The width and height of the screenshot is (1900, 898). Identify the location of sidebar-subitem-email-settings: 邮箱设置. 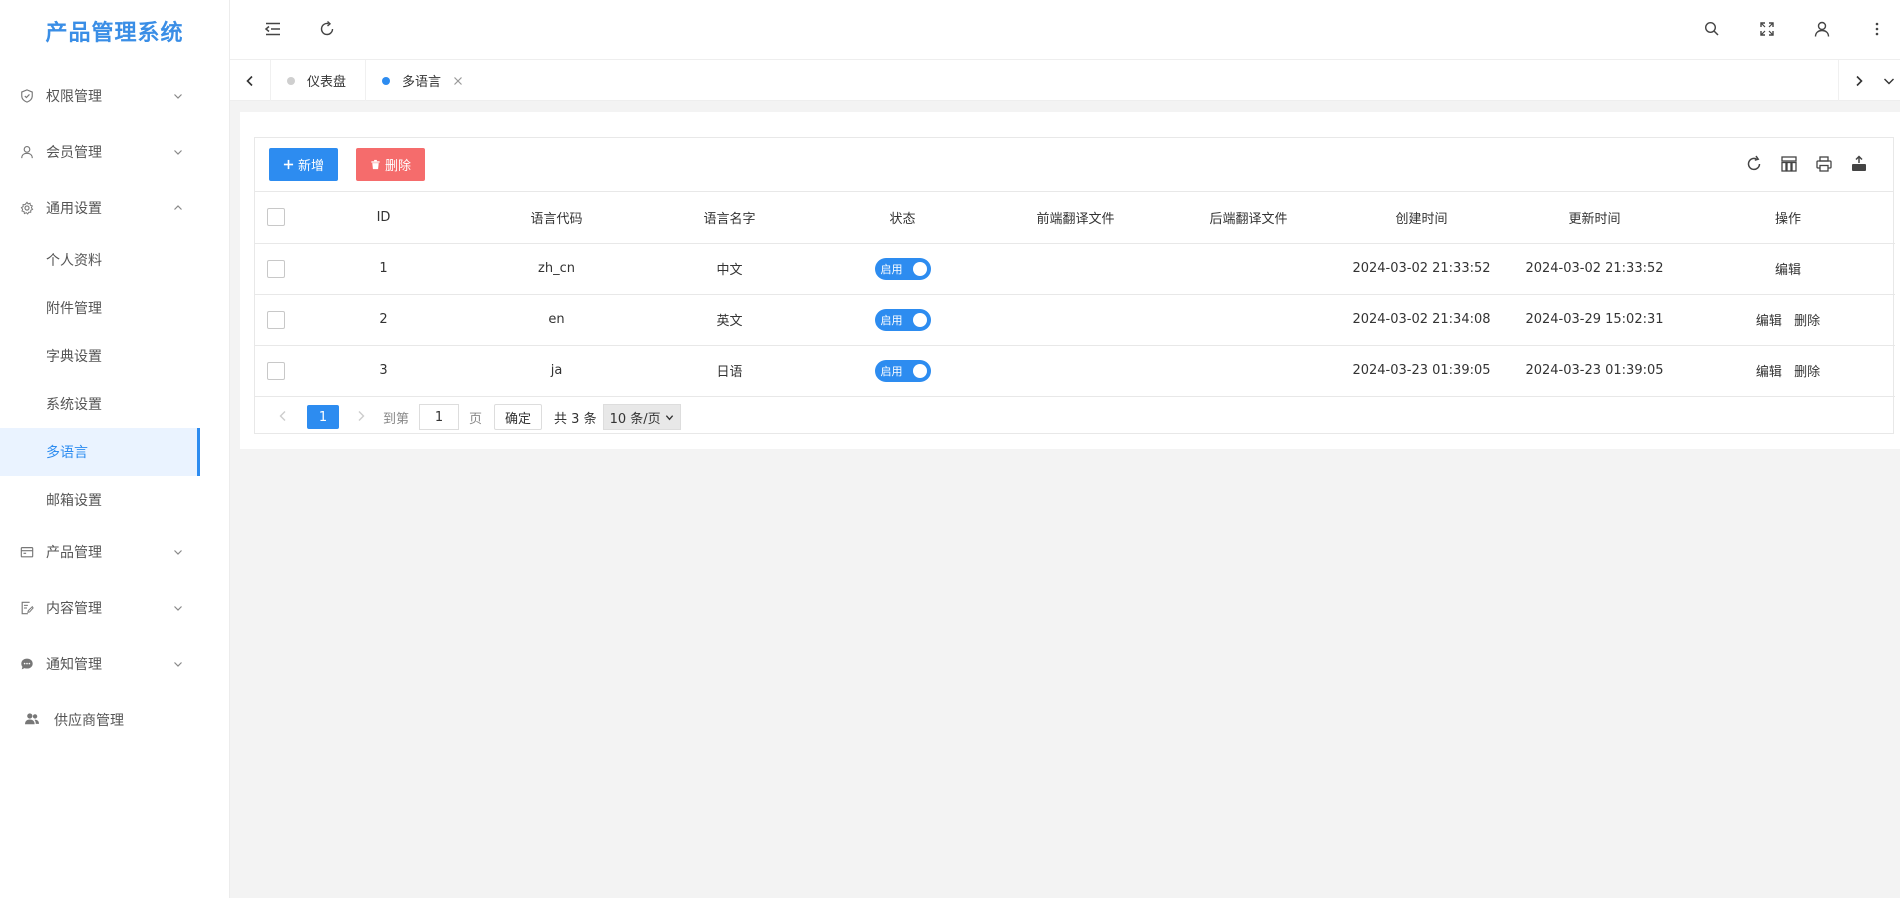
(114, 500).